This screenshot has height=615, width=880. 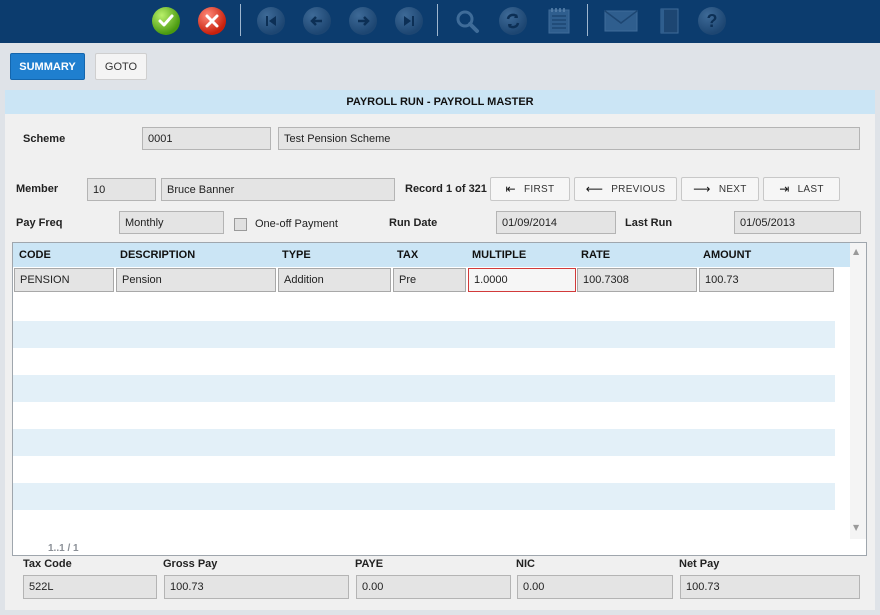 I want to click on last-run-label: Last Run, so click(x=649, y=223).